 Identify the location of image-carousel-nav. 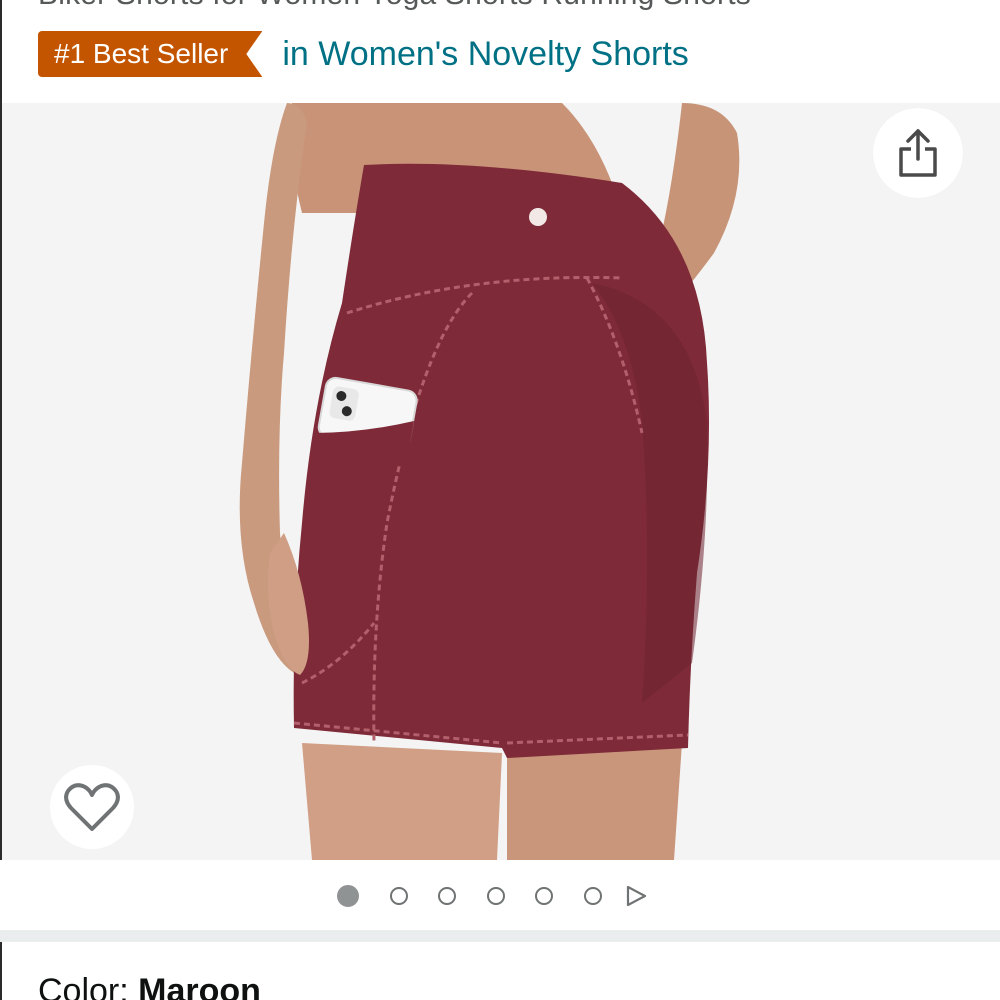
(500, 895).